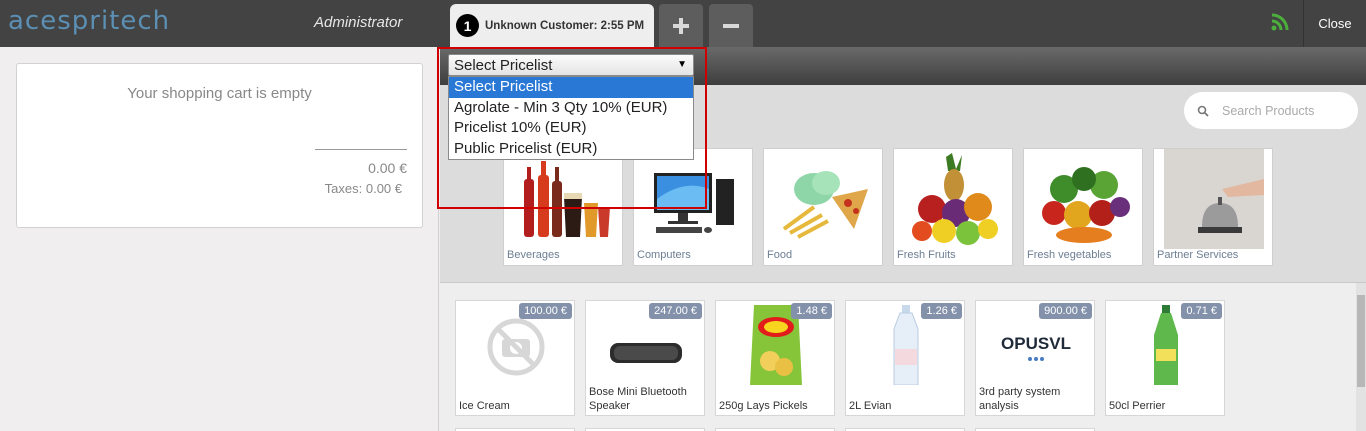  I want to click on price-badge: 900.00 €, so click(1065, 311).